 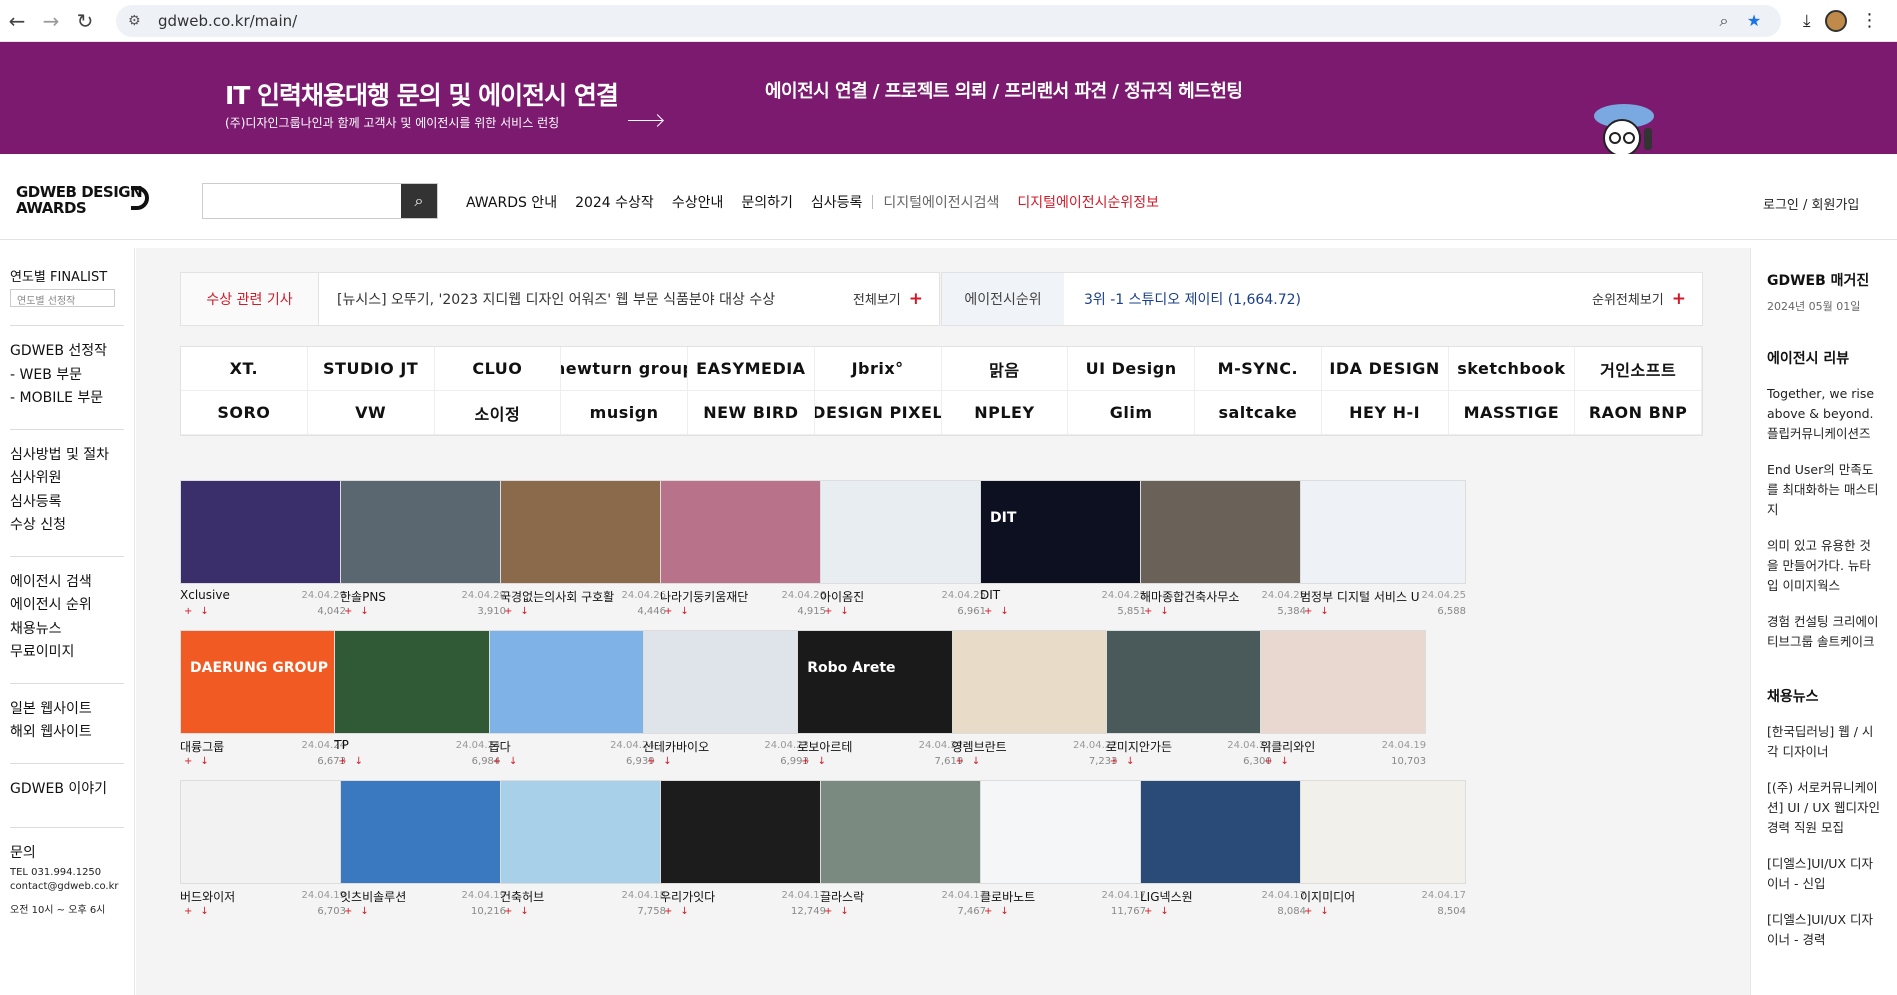 I want to click on address-bar: ⚙ gdweb.co.kr/main/ ⌕ ★, so click(x=948, y=20).